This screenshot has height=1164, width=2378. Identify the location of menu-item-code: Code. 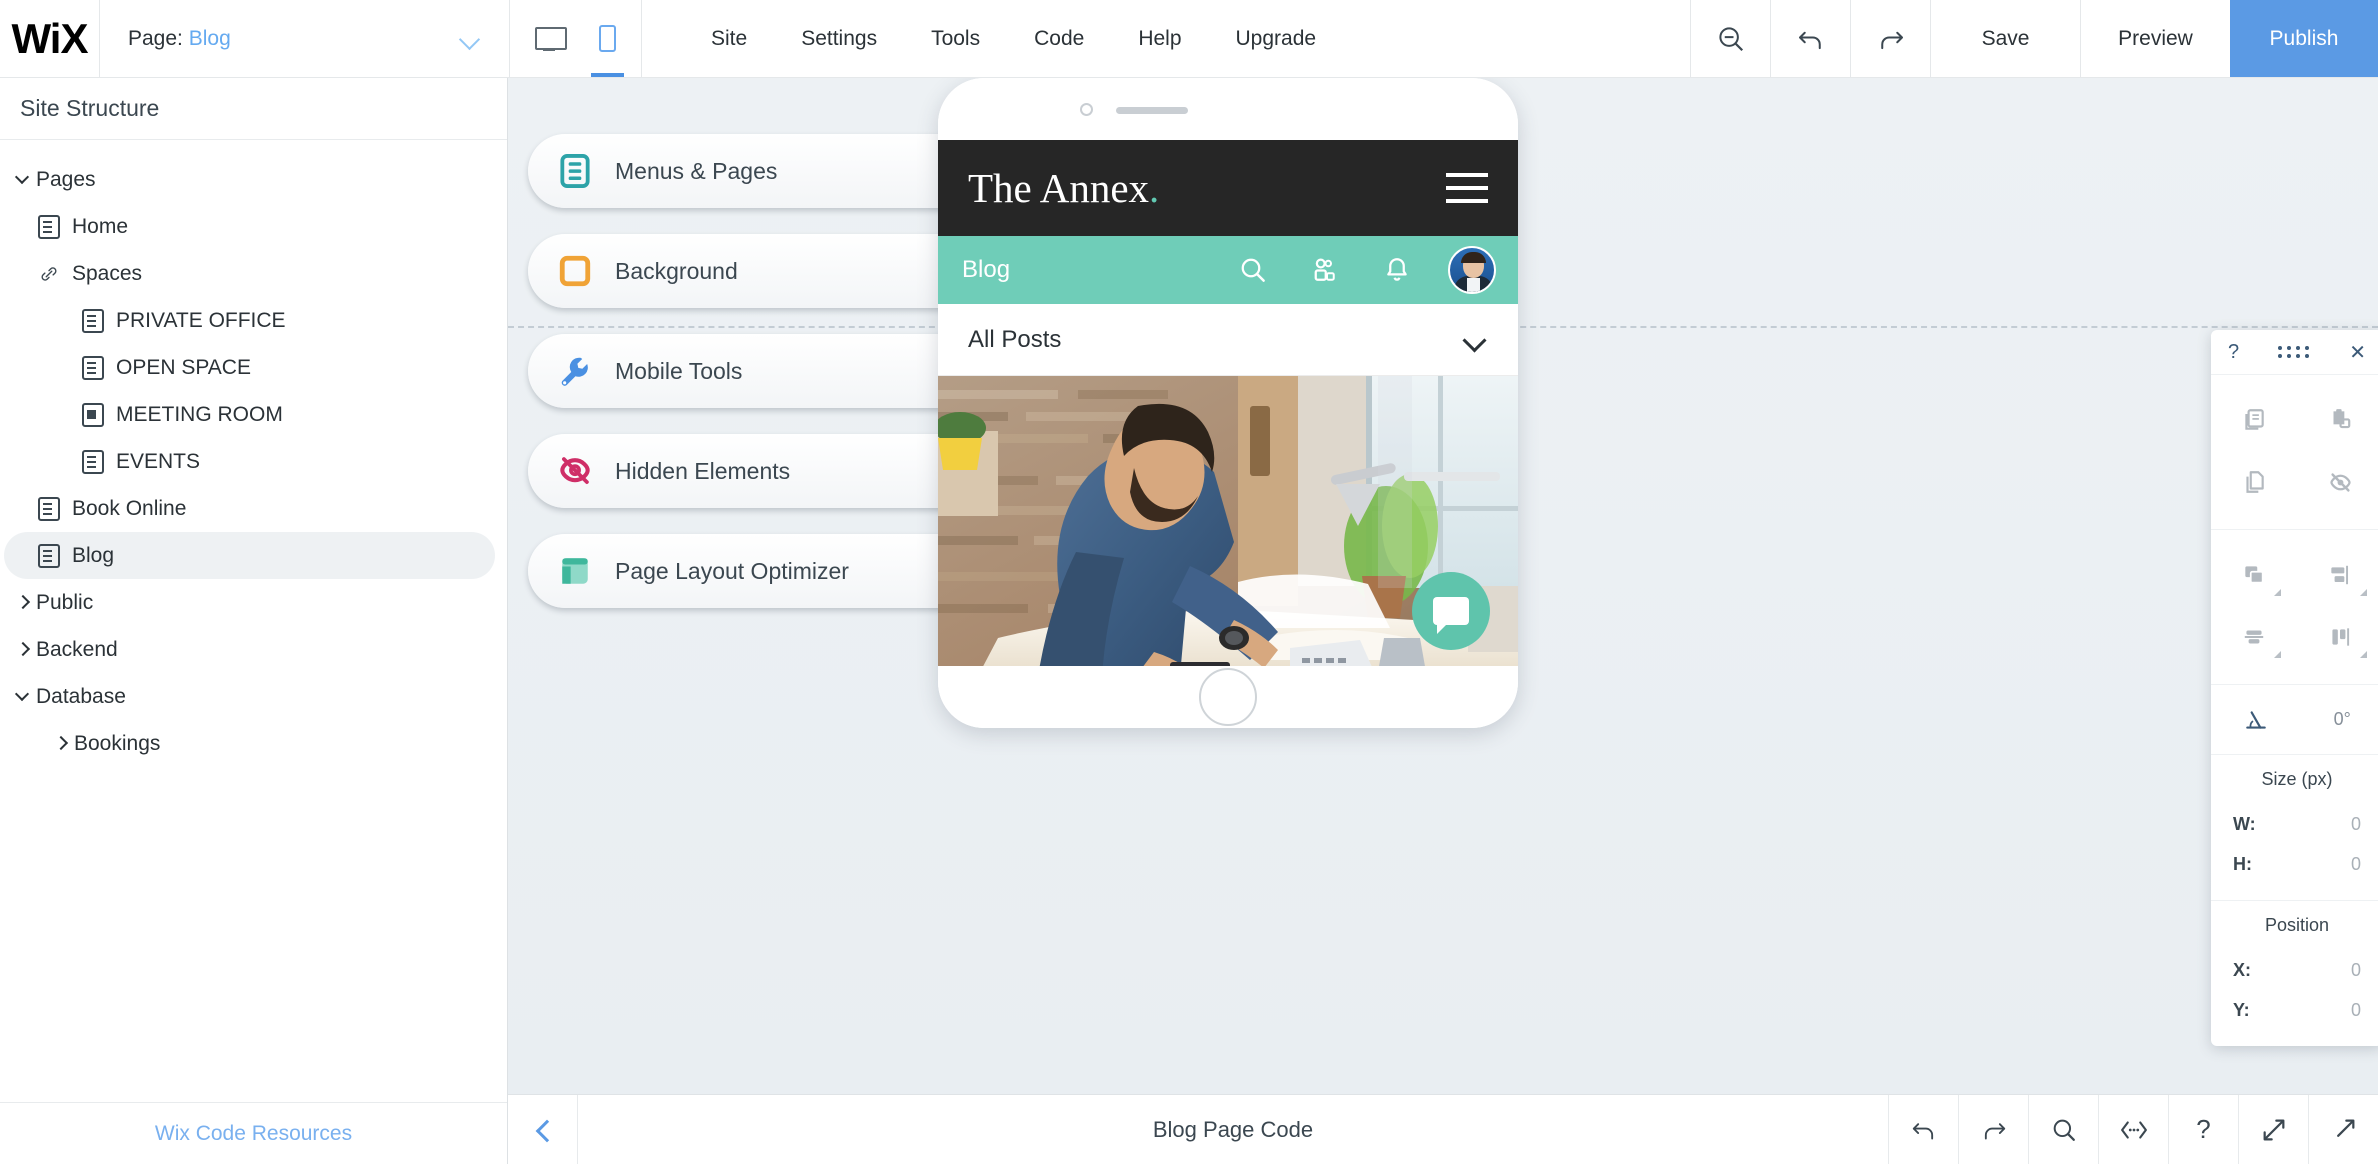
(1059, 39).